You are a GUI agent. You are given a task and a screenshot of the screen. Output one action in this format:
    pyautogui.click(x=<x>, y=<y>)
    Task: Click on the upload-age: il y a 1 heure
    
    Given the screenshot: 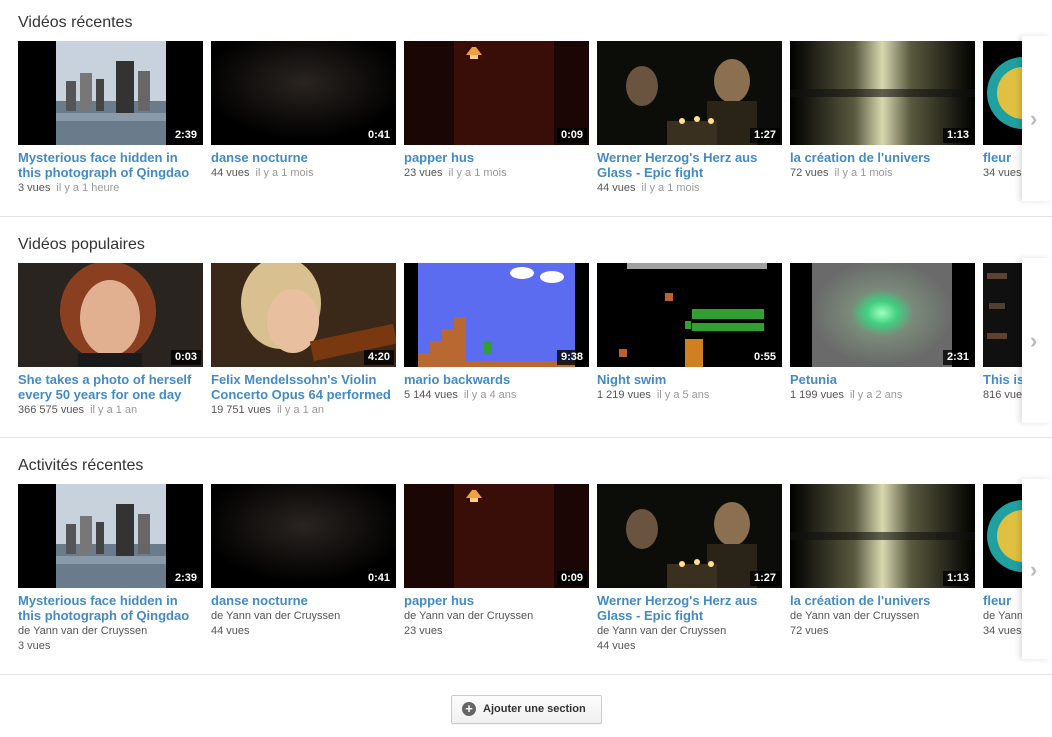 What is the action you would take?
    pyautogui.click(x=88, y=188)
    